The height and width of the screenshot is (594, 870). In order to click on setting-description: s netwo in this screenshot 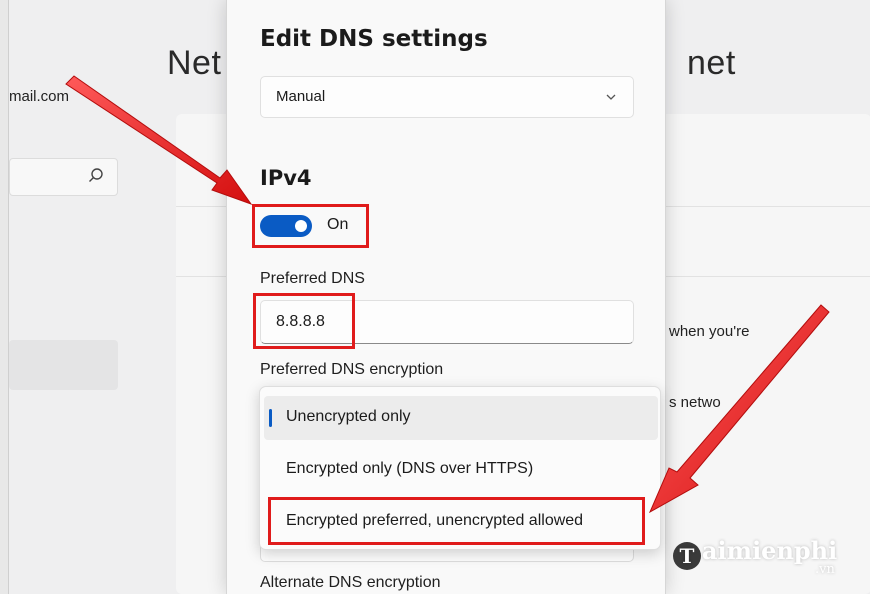, I will do `click(695, 402)`.